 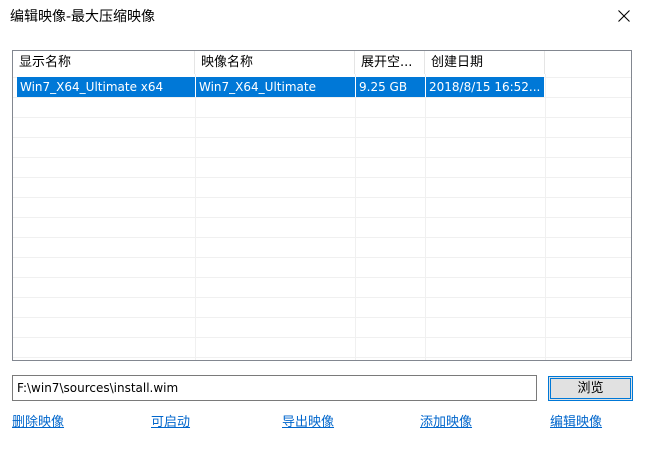 I want to click on browse-button: 浏览, so click(x=590, y=388).